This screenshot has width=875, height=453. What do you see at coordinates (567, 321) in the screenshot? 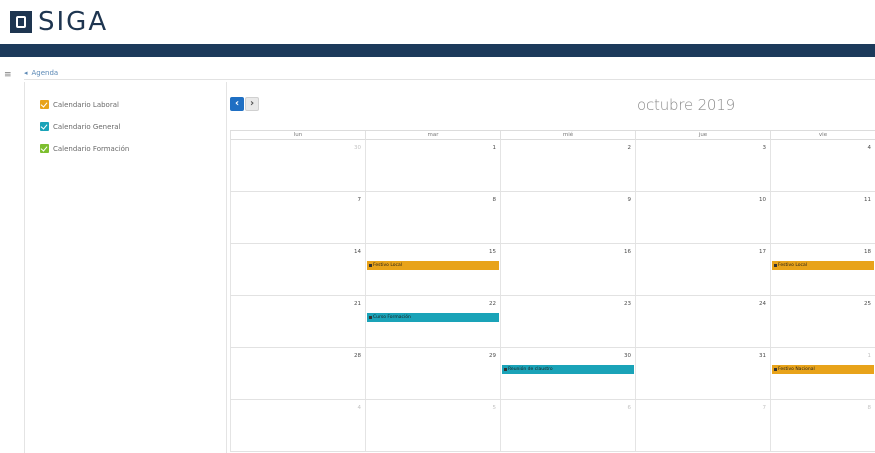
I see `day-cell: 23` at bounding box center [567, 321].